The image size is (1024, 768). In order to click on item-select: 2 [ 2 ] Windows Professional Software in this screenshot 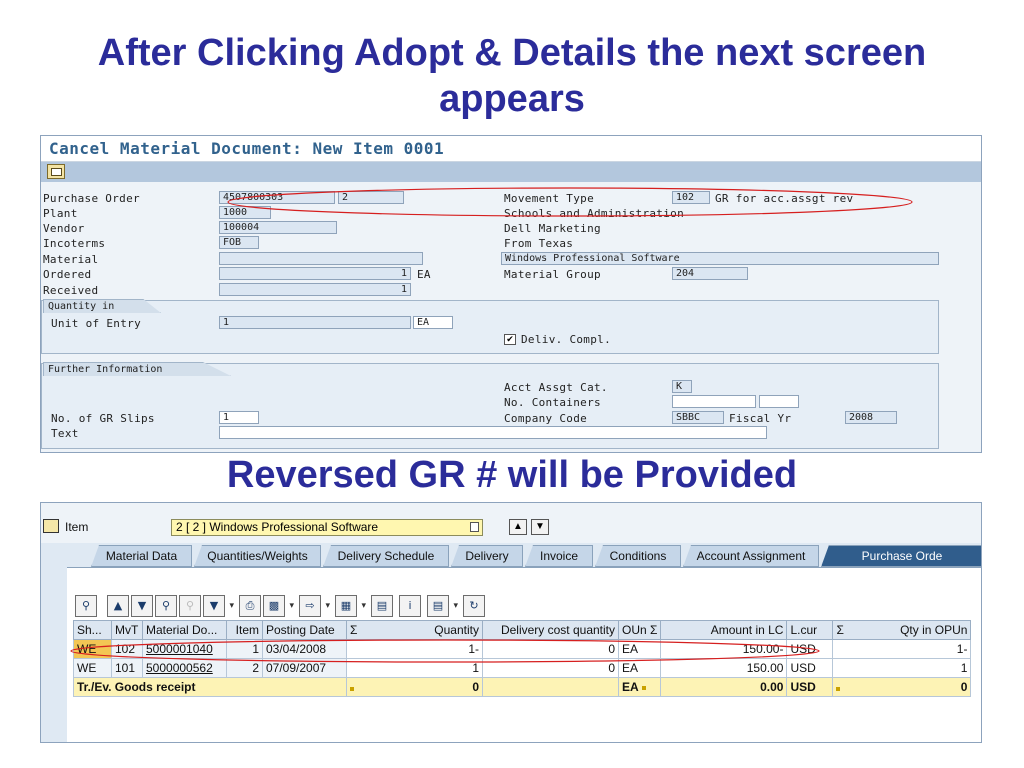, I will do `click(327, 527)`.